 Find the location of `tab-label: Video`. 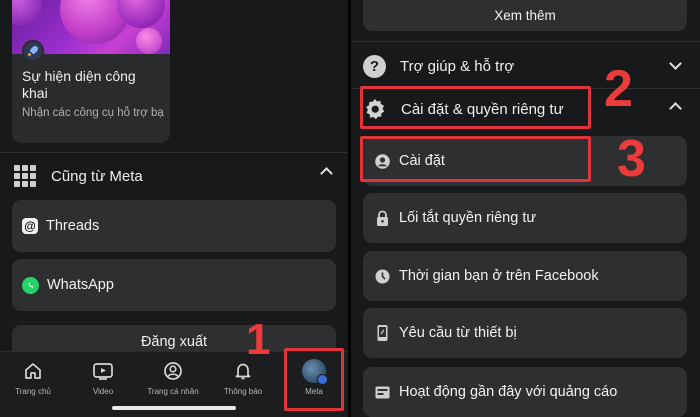

tab-label: Video is located at coordinates (103, 391).